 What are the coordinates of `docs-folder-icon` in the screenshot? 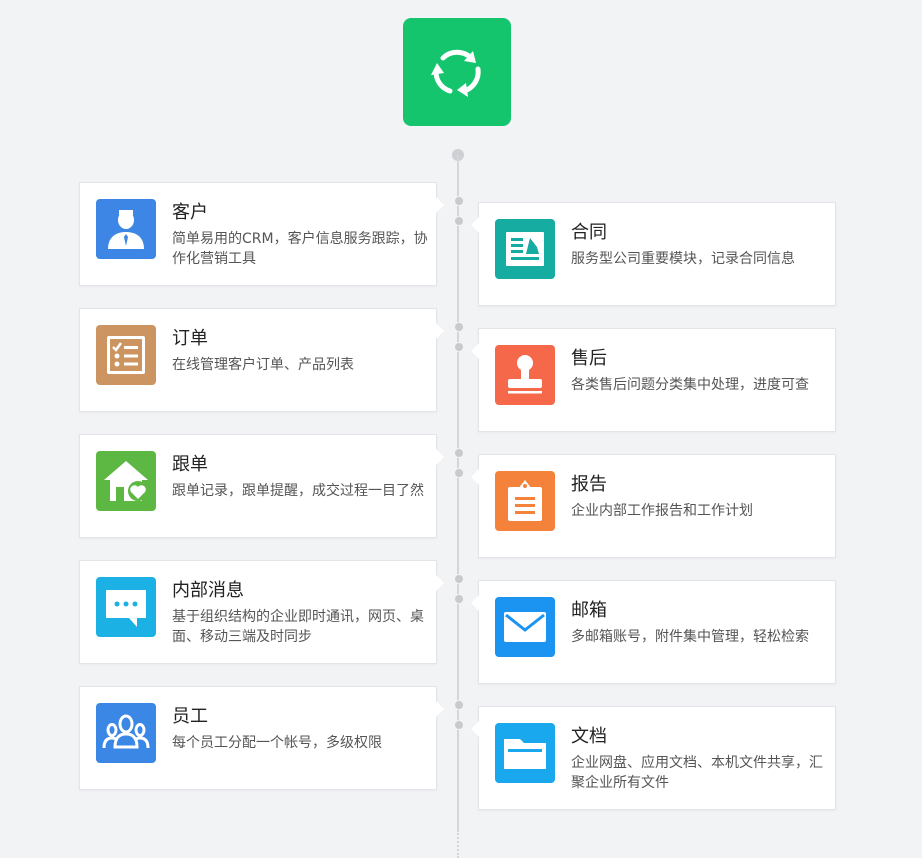 It's located at (525, 753).